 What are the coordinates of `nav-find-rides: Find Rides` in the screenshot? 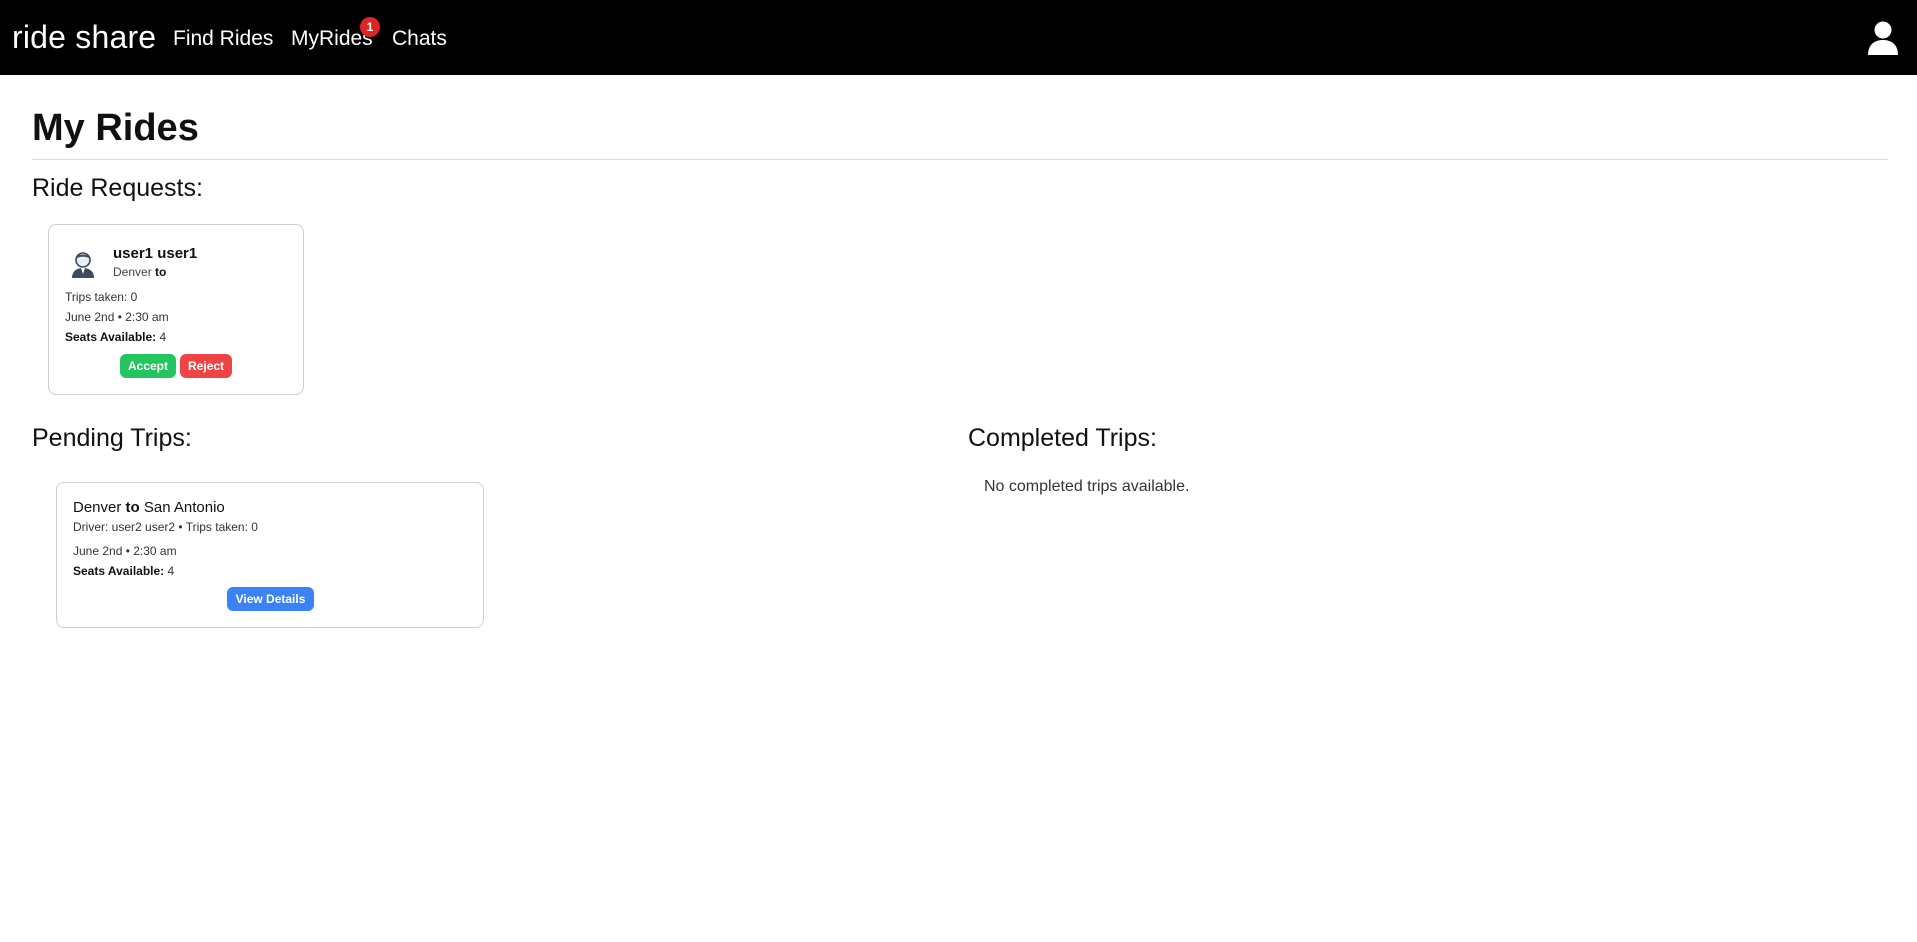 It's located at (223, 39).